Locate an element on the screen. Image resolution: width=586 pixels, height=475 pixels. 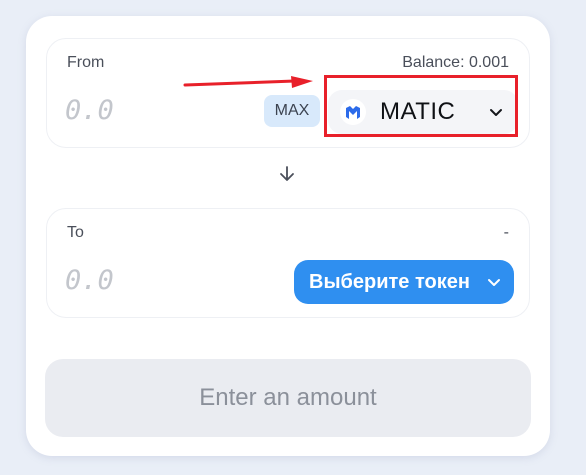
to-balance: - is located at coordinates (506, 232).